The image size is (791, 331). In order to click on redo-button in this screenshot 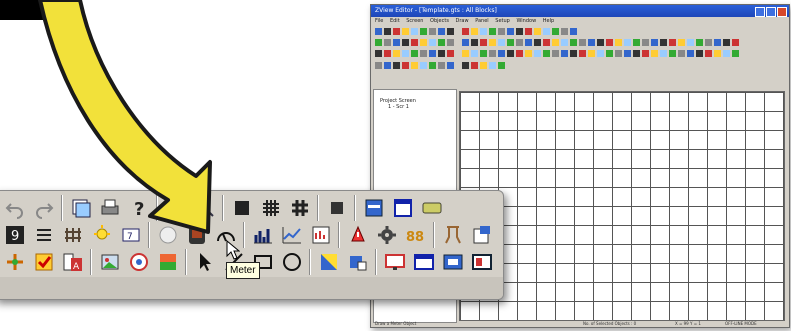, I will do `click(44, 208)`.